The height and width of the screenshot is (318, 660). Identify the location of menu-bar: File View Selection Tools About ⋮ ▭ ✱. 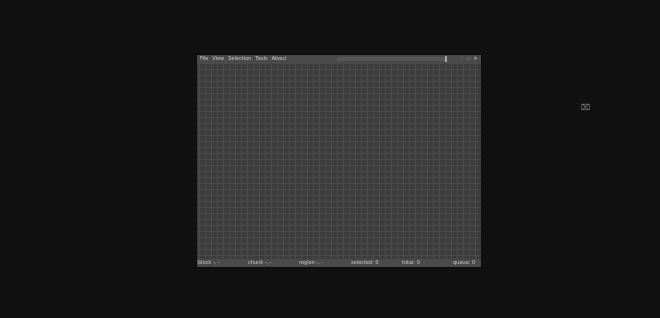
(339, 59).